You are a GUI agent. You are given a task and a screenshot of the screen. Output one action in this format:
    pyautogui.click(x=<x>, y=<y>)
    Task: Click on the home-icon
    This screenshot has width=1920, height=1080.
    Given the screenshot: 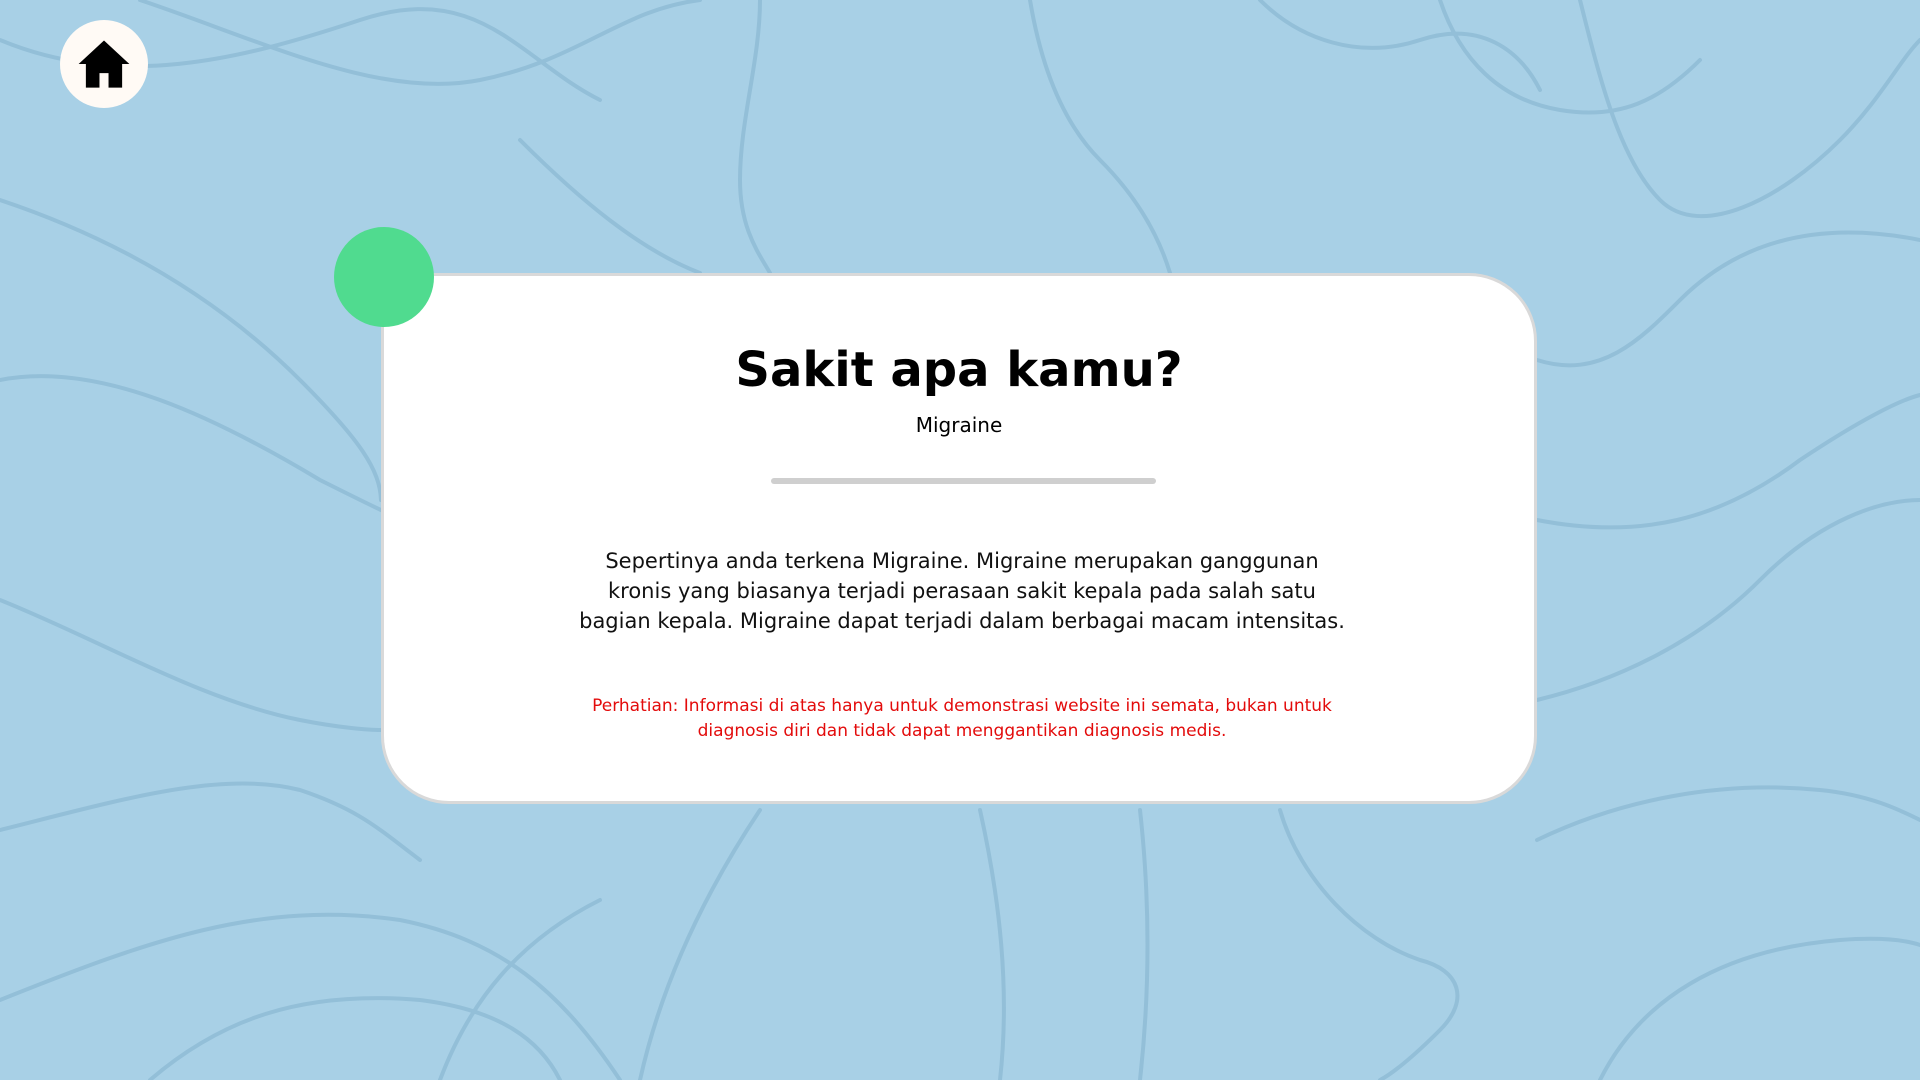 What is the action you would take?
    pyautogui.click(x=104, y=64)
    